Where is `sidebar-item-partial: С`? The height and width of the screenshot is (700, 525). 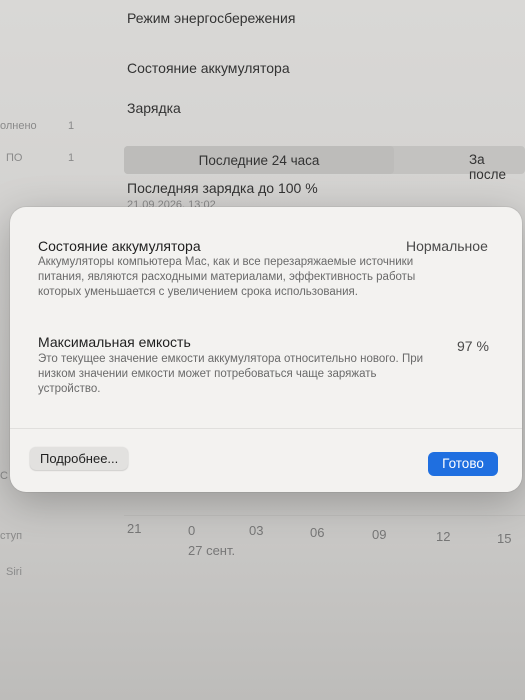 sidebar-item-partial: С is located at coordinates (4, 476).